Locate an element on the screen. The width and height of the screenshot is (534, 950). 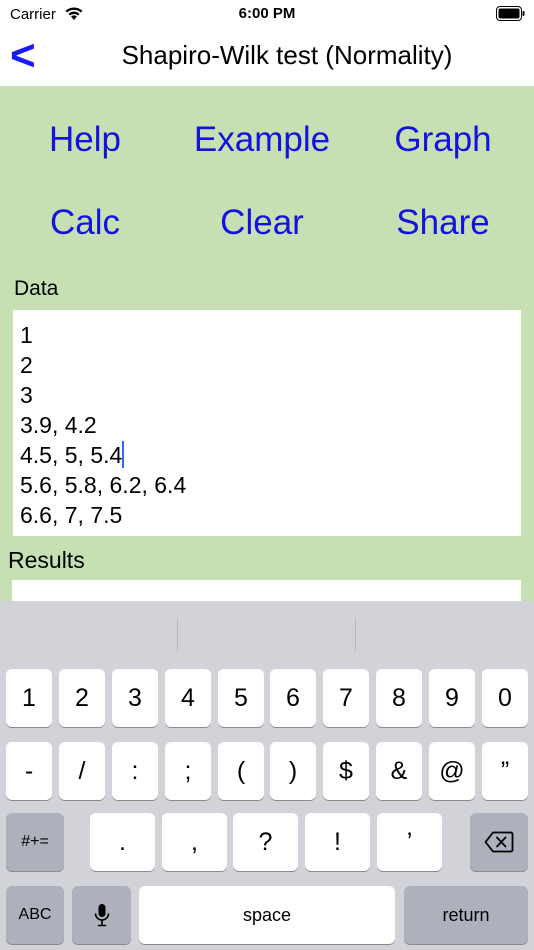
return-key: return is located at coordinates (466, 915).